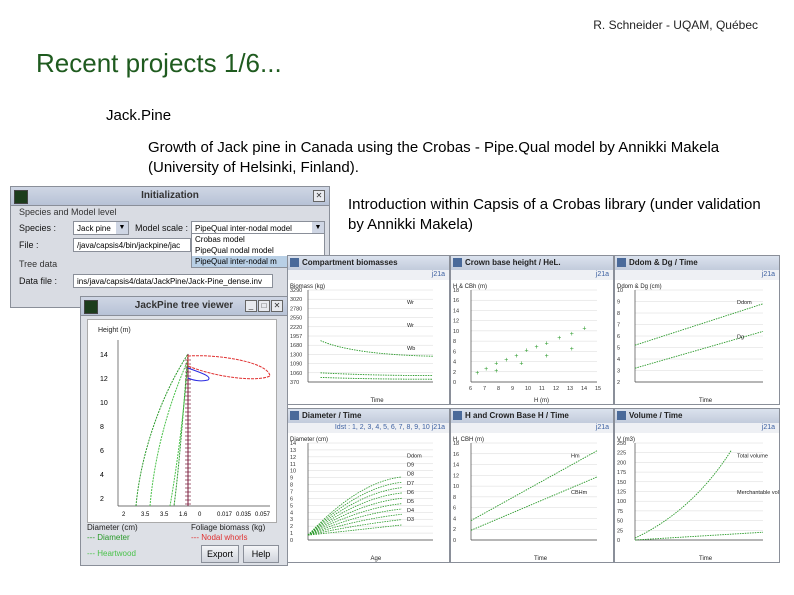 The width and height of the screenshot is (794, 595). Describe the element at coordinates (104, 379) in the screenshot. I see `tree-y-tick: 12` at that location.